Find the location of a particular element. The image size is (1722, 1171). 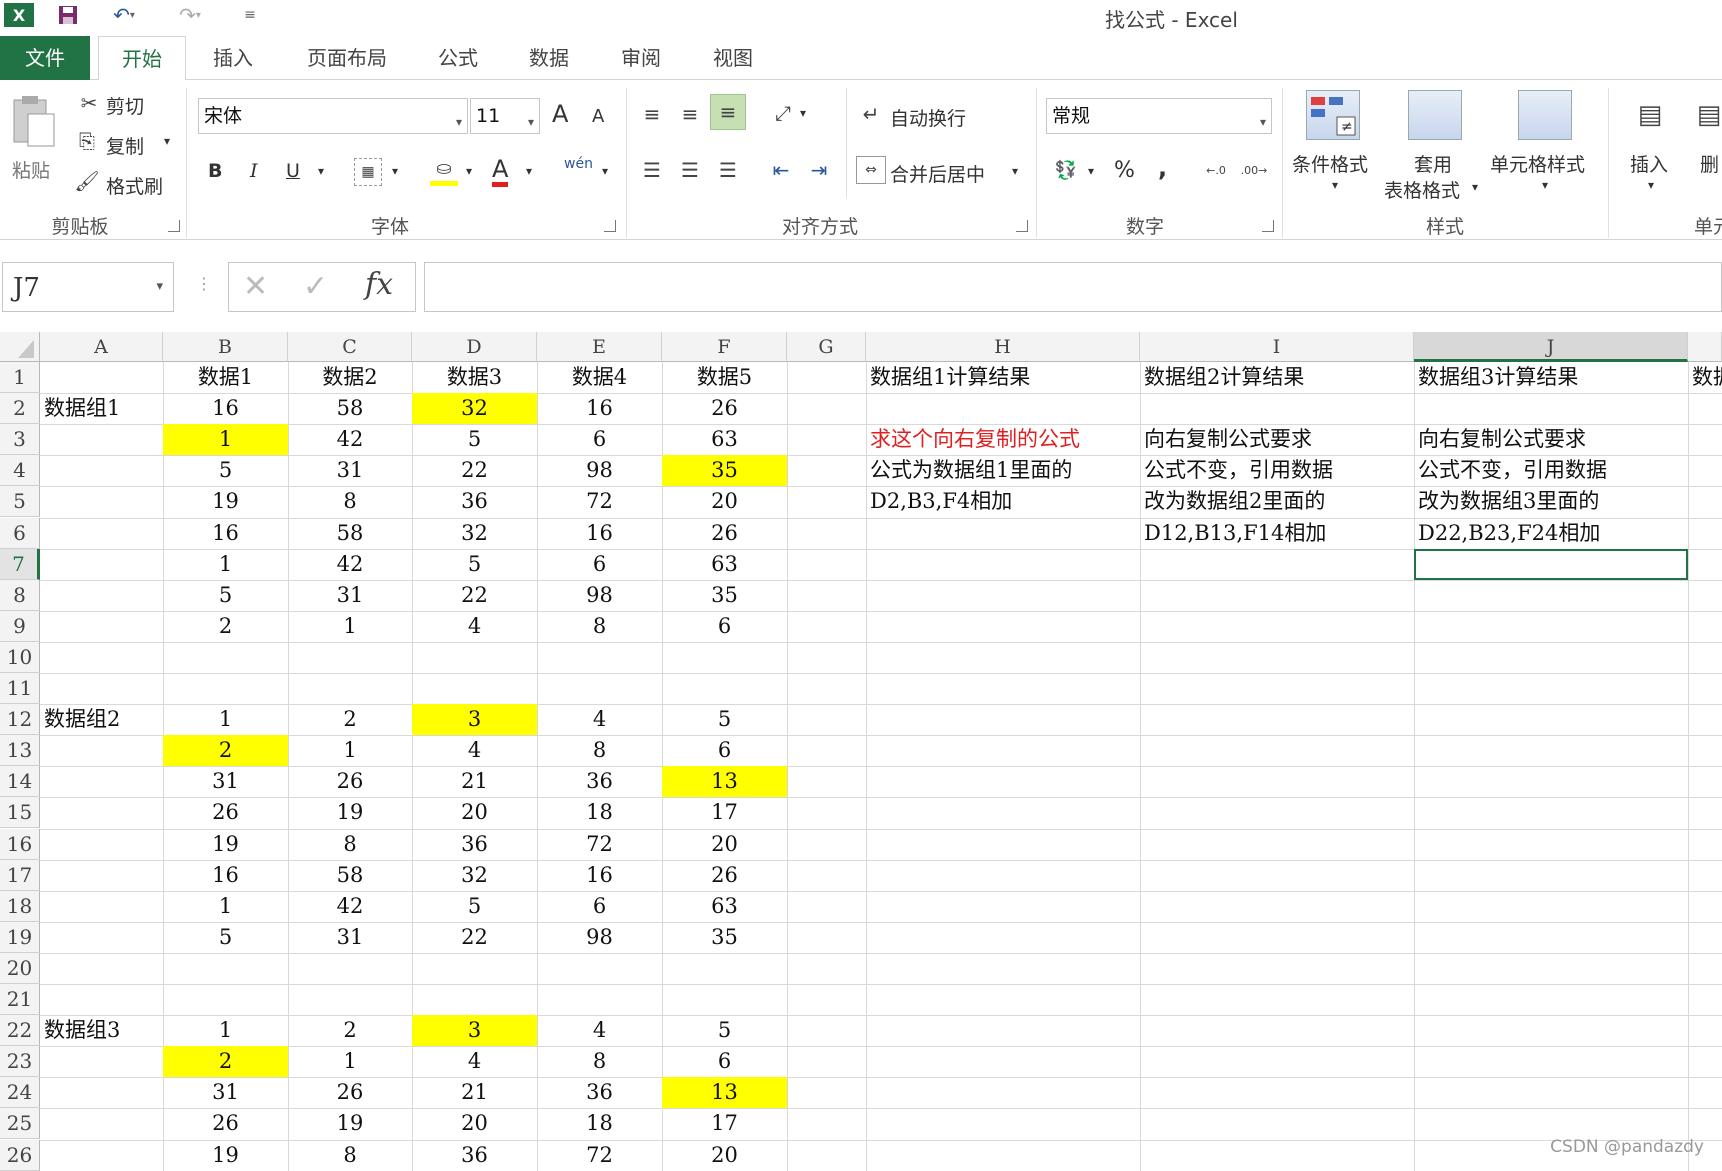

insert-dropdown-icon: ▾ is located at coordinates (1651, 185).